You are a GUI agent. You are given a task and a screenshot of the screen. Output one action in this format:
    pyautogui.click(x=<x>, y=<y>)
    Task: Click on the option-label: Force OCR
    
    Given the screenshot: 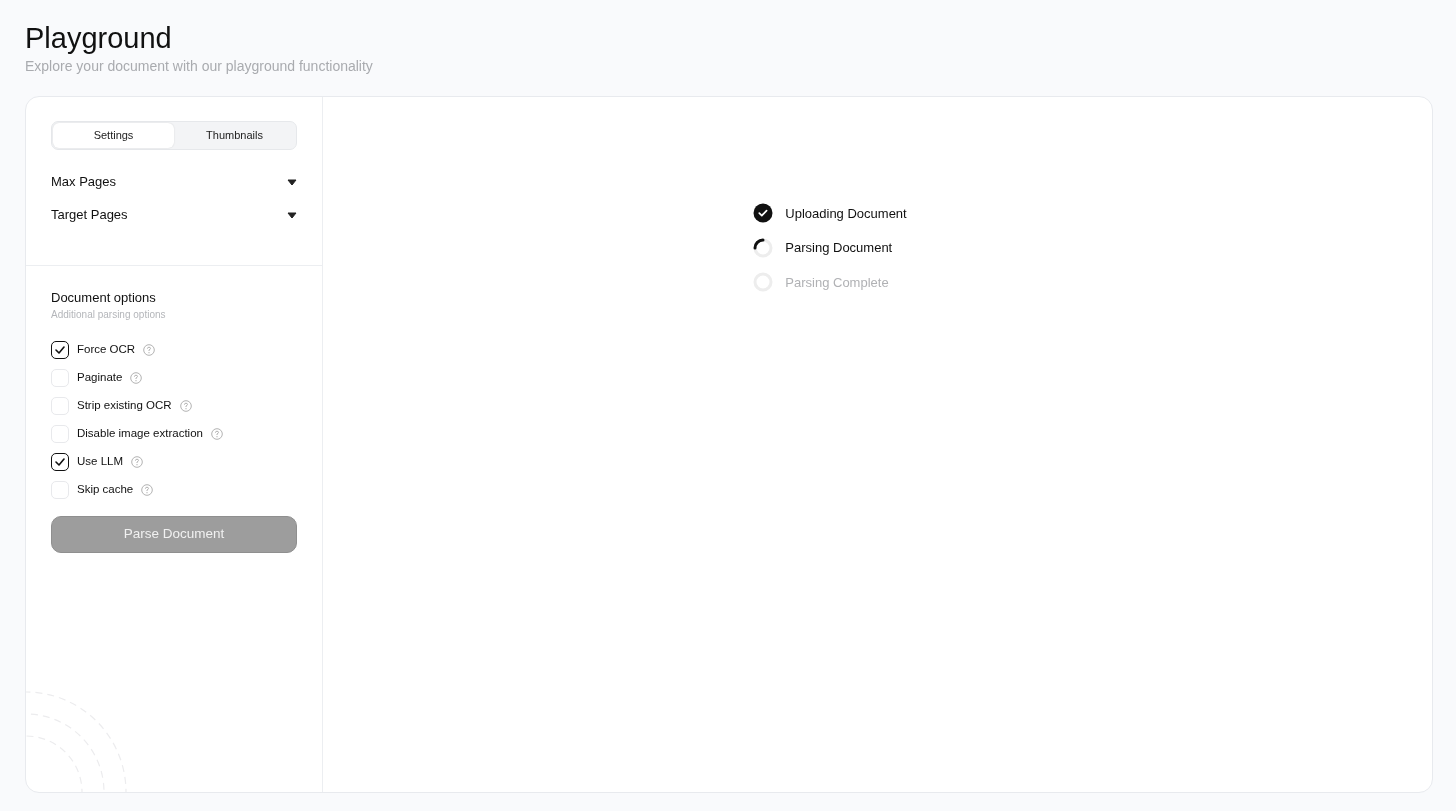 What is the action you would take?
    pyautogui.click(x=106, y=350)
    